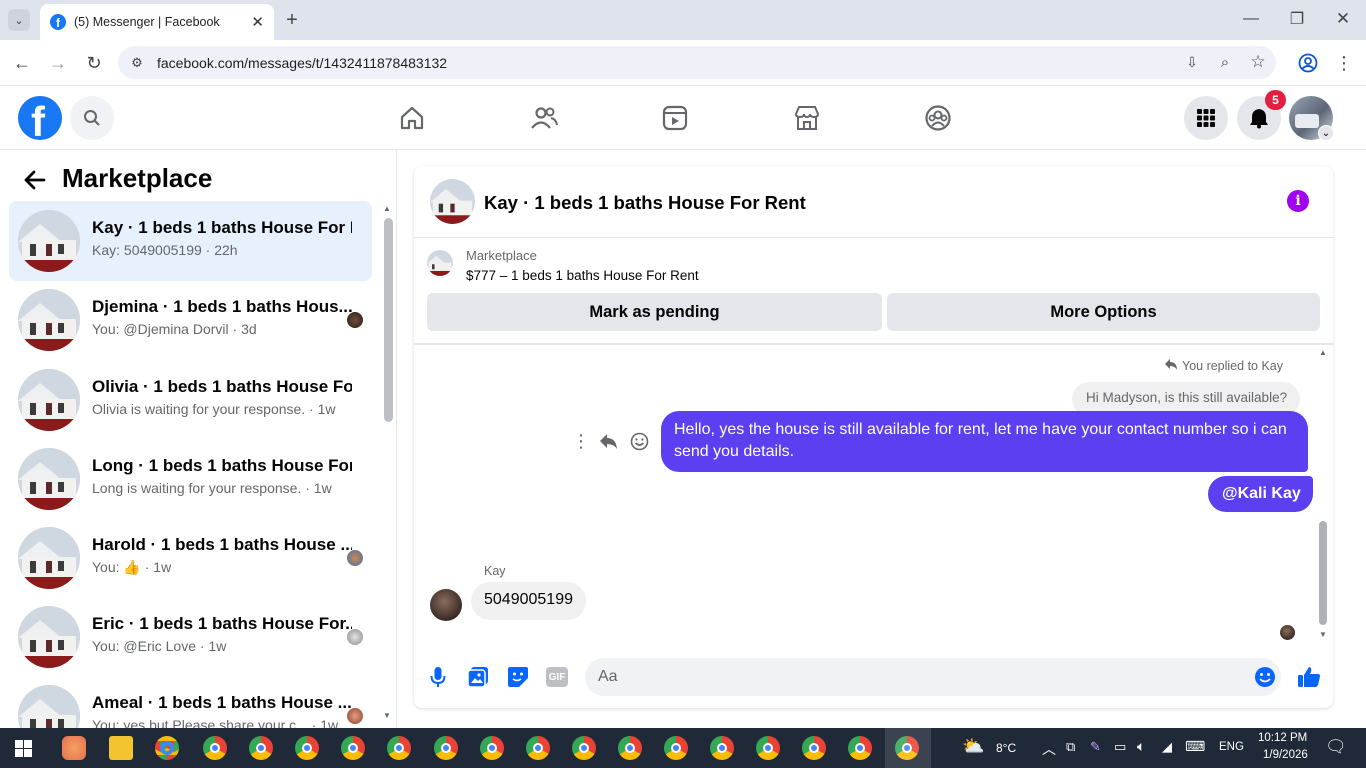 This screenshot has height=768, width=1366. I want to click on conversation-preview: You: @Eric Love · 1w, so click(159, 646).